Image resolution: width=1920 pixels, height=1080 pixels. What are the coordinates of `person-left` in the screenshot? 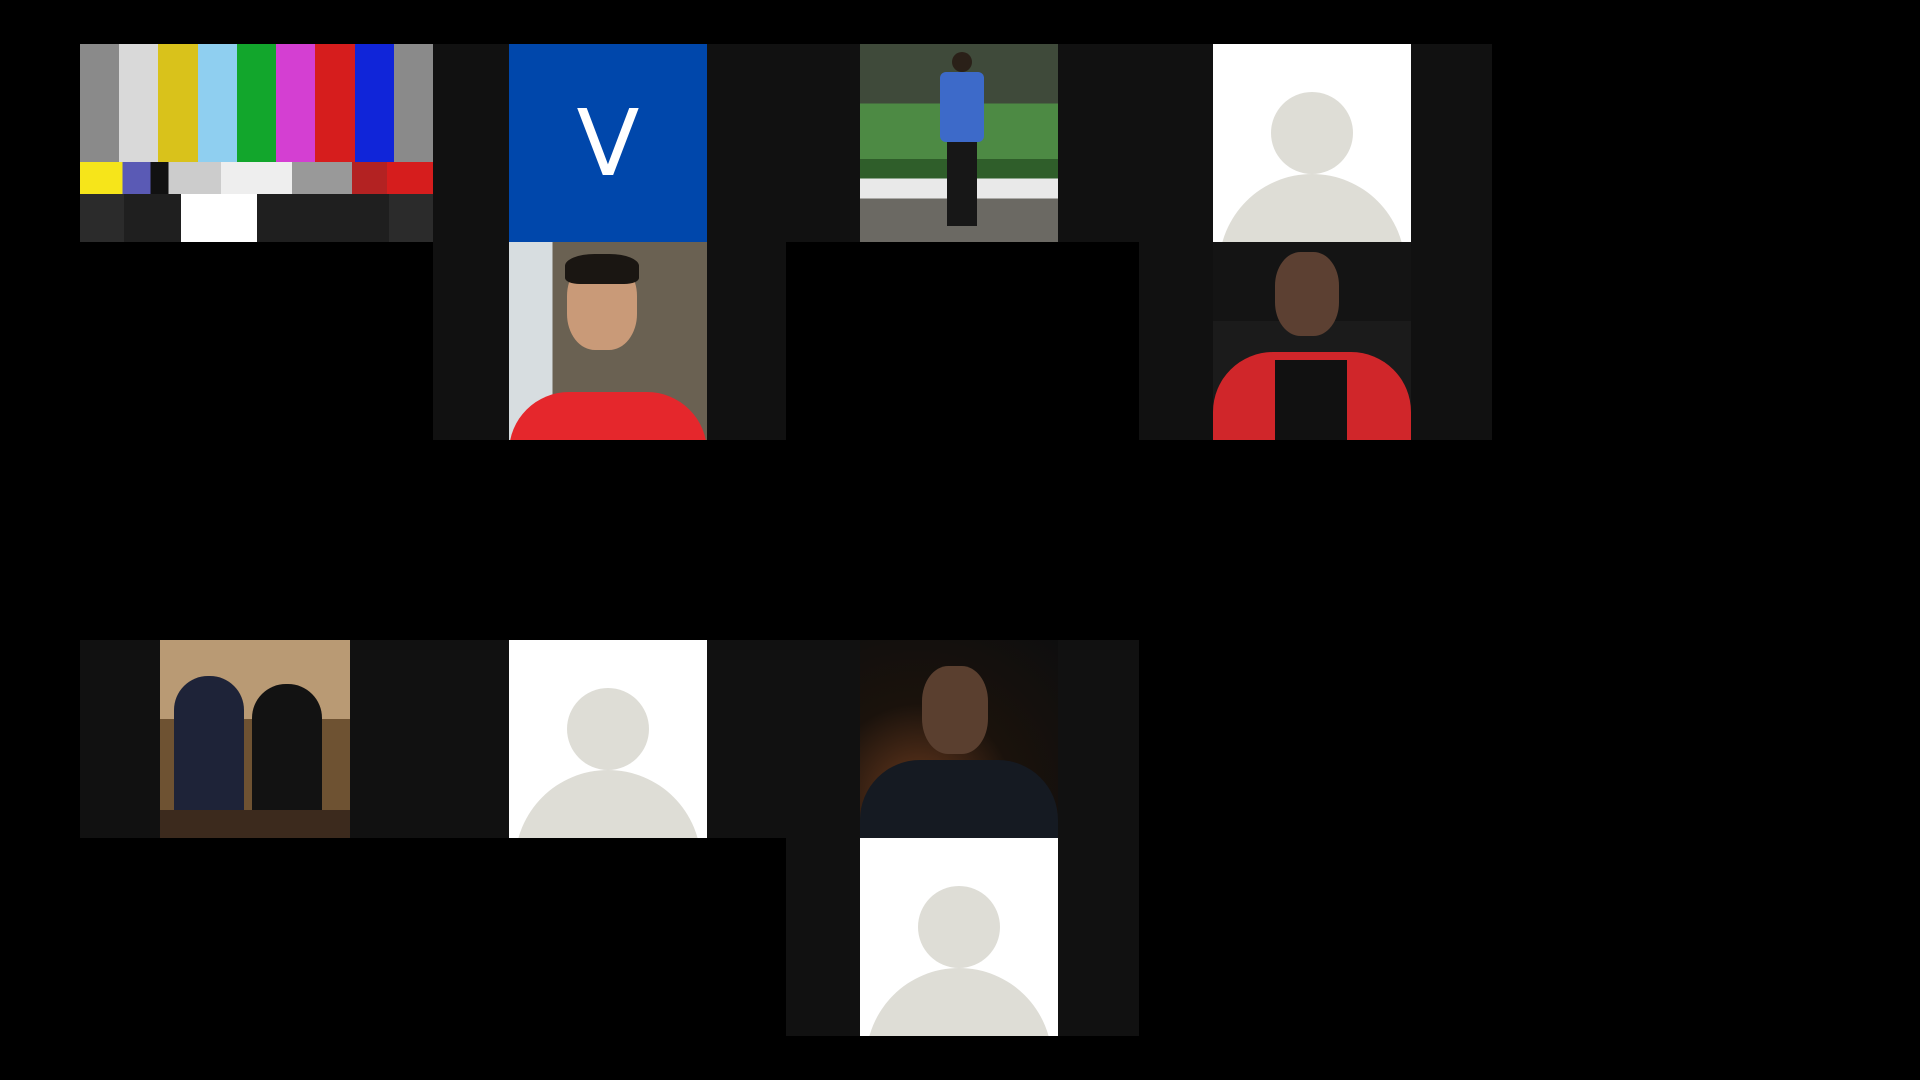 It's located at (209, 746).